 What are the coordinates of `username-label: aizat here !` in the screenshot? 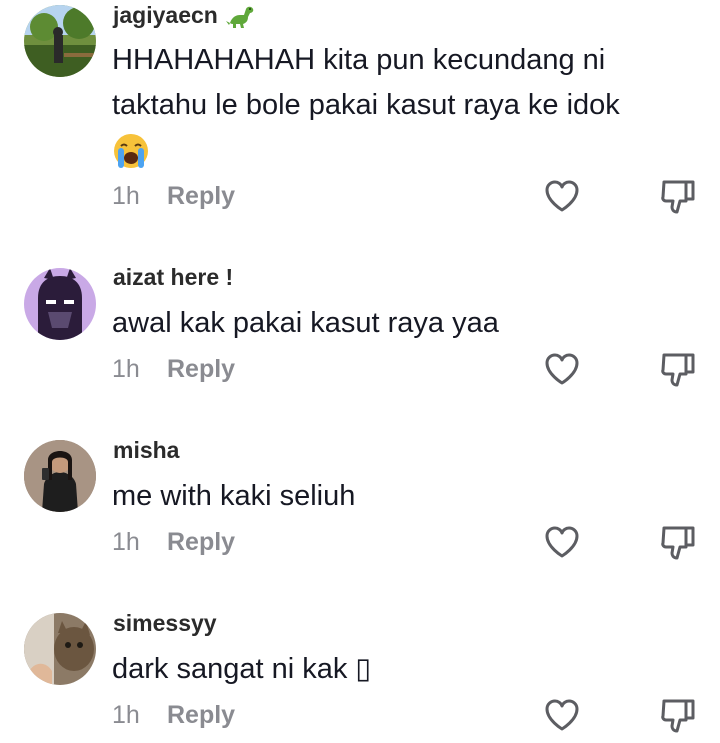 It's located at (173, 277).